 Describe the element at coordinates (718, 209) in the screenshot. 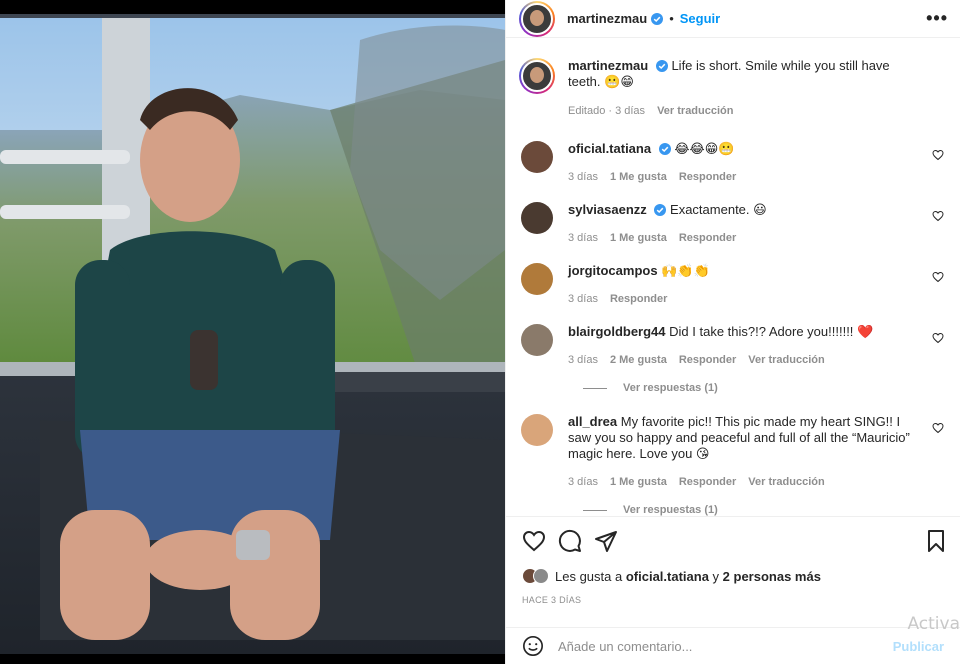

I see `comment-text: Exactamente. 😃` at that location.